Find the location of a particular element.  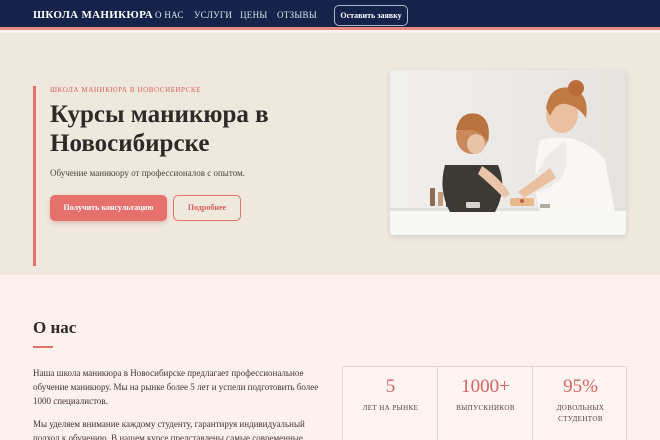

stat-label: ДОВОЛЬНЫХ СТУДЕНТОВ is located at coordinates (580, 413).